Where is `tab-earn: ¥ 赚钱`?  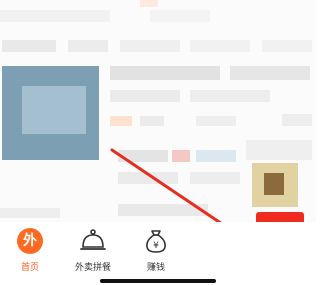 tab-earn: ¥ 赚钱 is located at coordinates (156, 252).